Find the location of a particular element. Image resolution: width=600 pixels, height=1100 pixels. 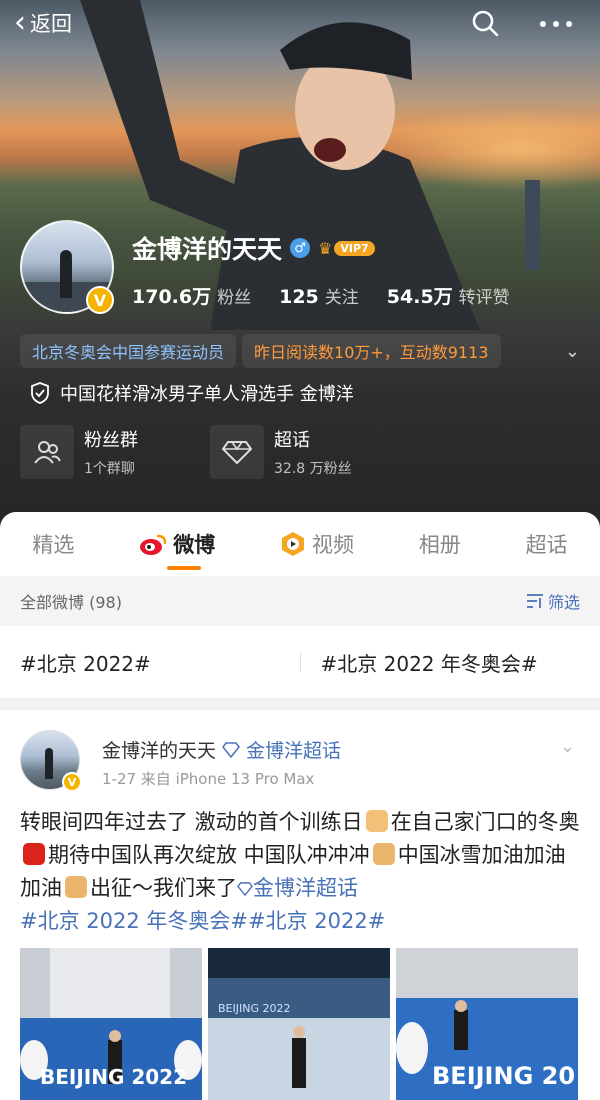

tab-label: 相册 is located at coordinates (439, 545).